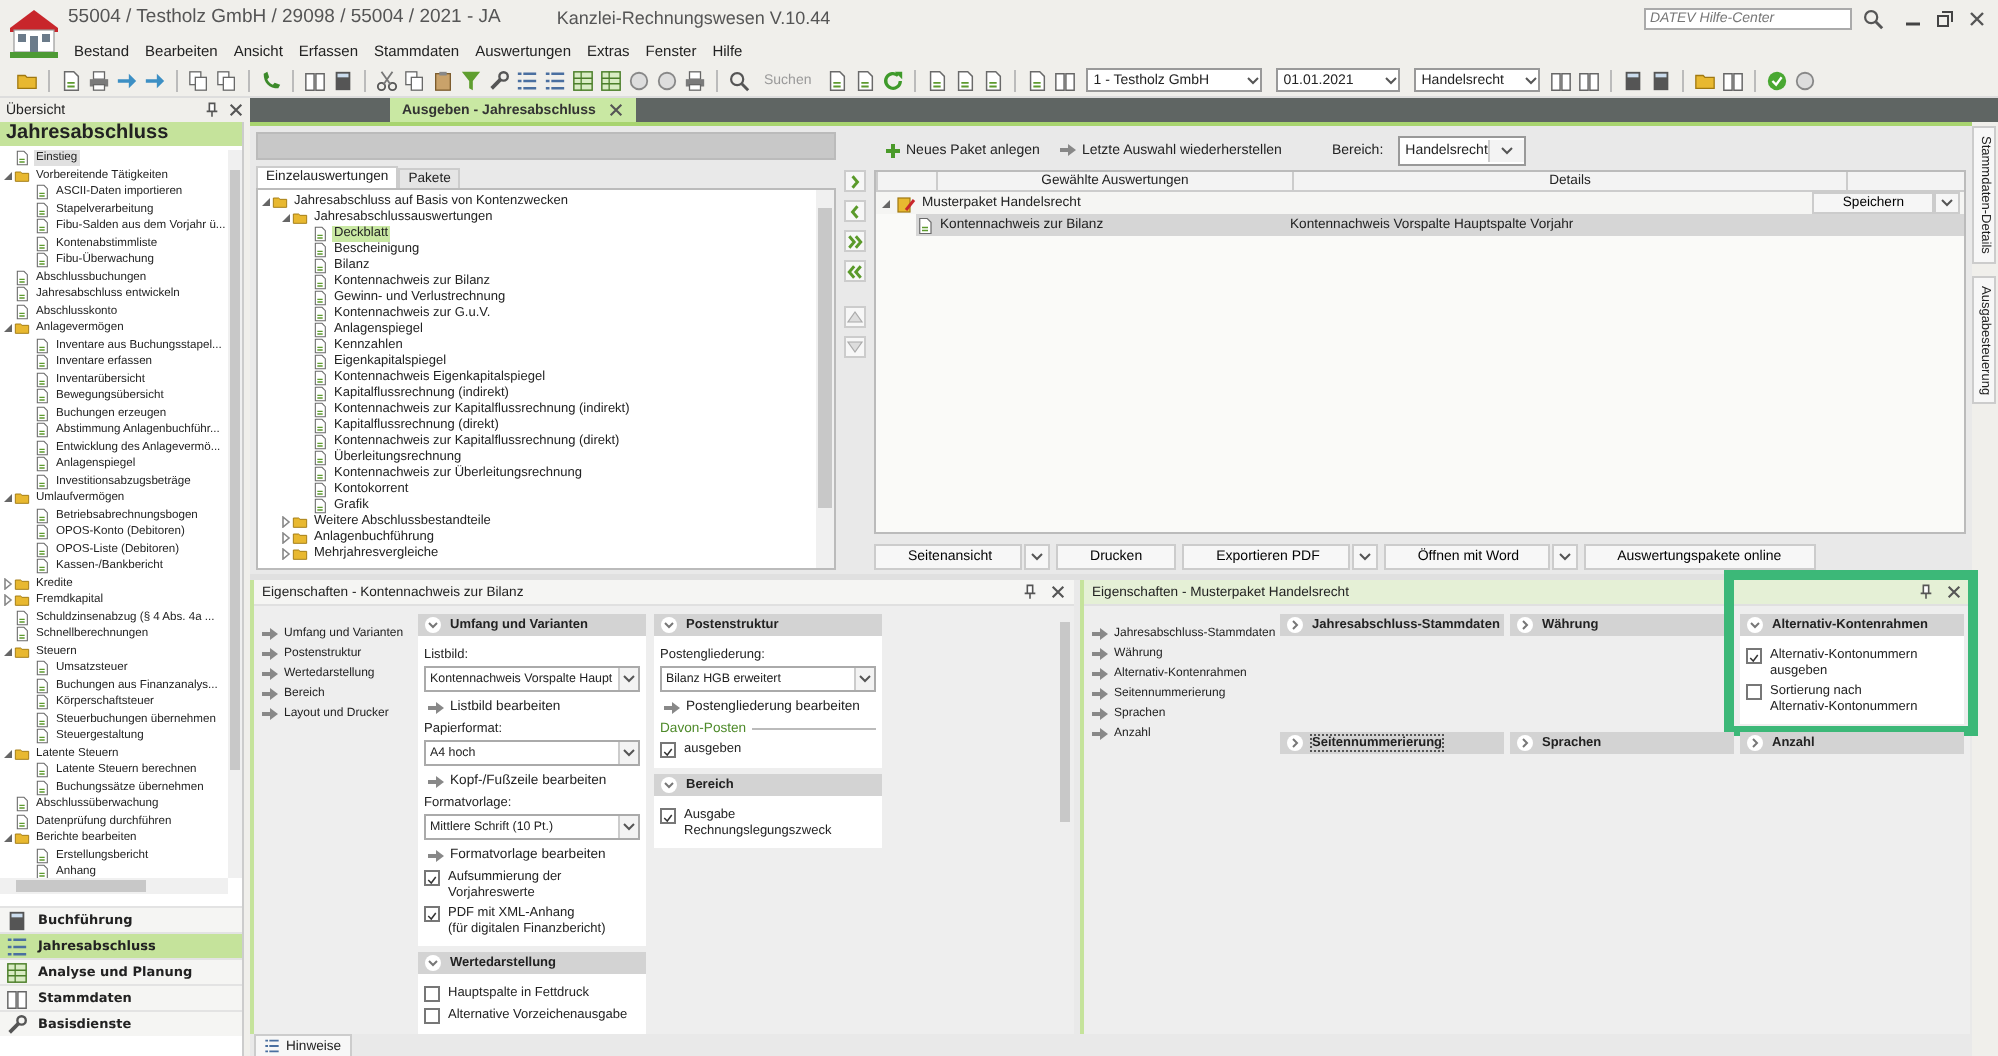  Describe the element at coordinates (855, 271) in the screenshot. I see `move-all-left-button` at that location.